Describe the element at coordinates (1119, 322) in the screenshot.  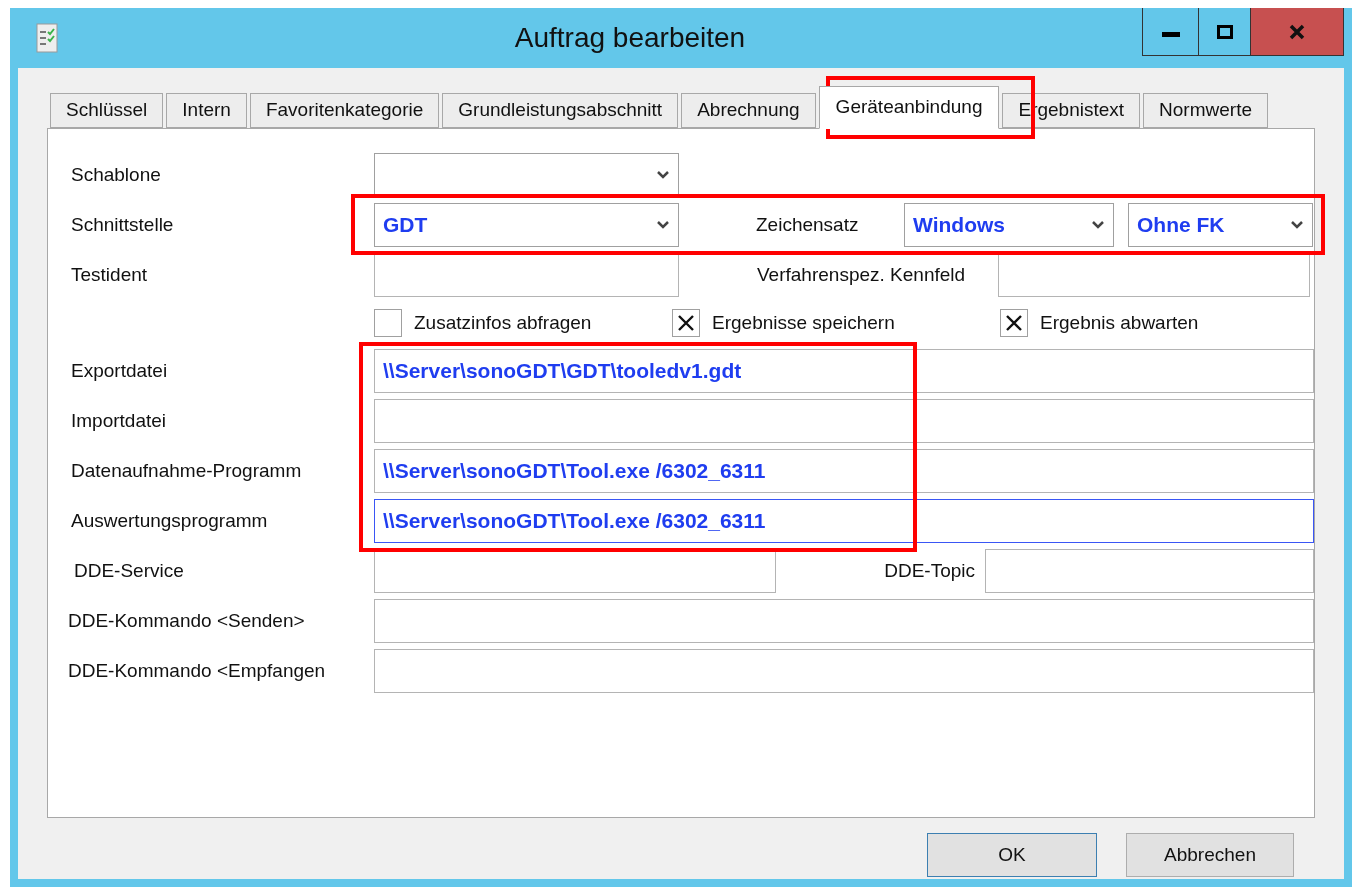
I see `checkbox-label: Ergebnis abwarten` at that location.